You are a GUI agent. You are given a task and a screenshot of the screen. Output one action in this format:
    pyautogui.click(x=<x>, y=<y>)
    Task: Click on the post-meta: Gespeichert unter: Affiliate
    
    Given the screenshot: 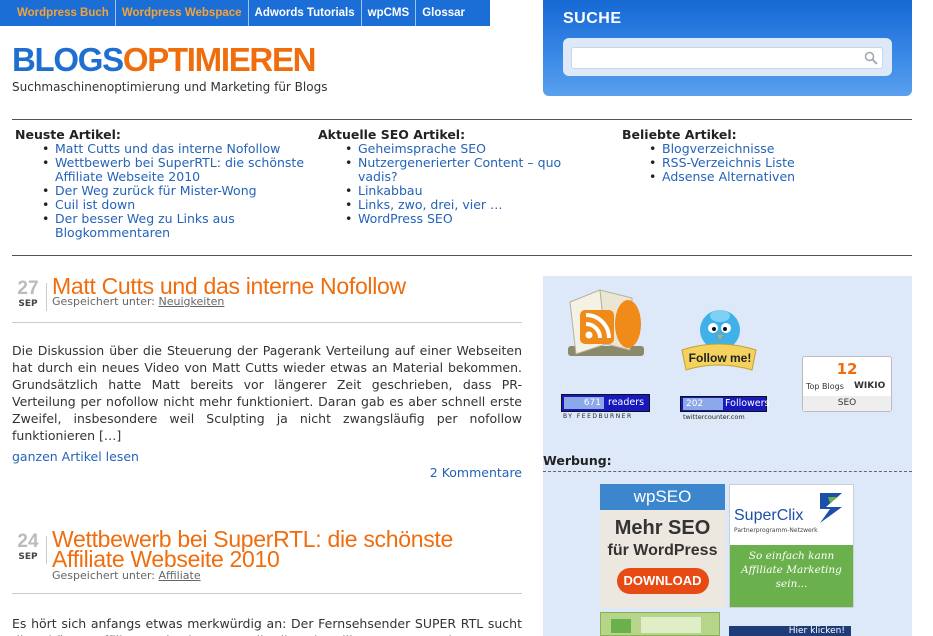 What is the action you would take?
    pyautogui.click(x=126, y=575)
    